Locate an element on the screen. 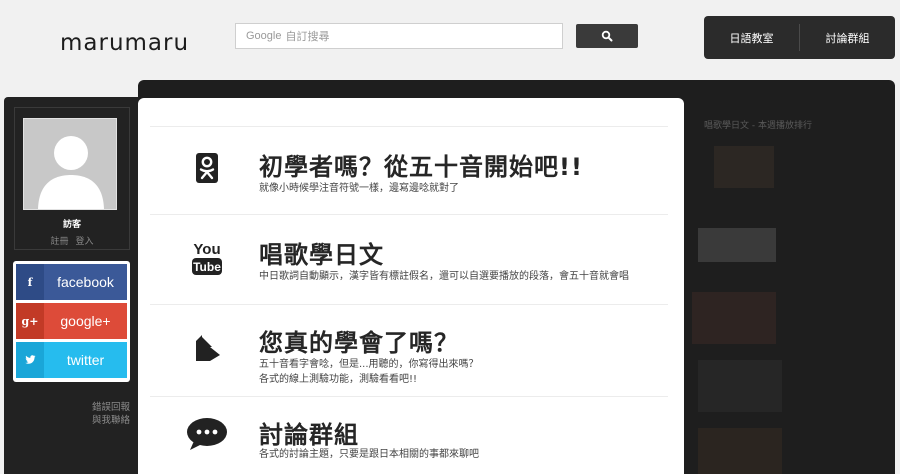 The height and width of the screenshot is (474, 900). facebook-button: f facebook is located at coordinates (71, 282).